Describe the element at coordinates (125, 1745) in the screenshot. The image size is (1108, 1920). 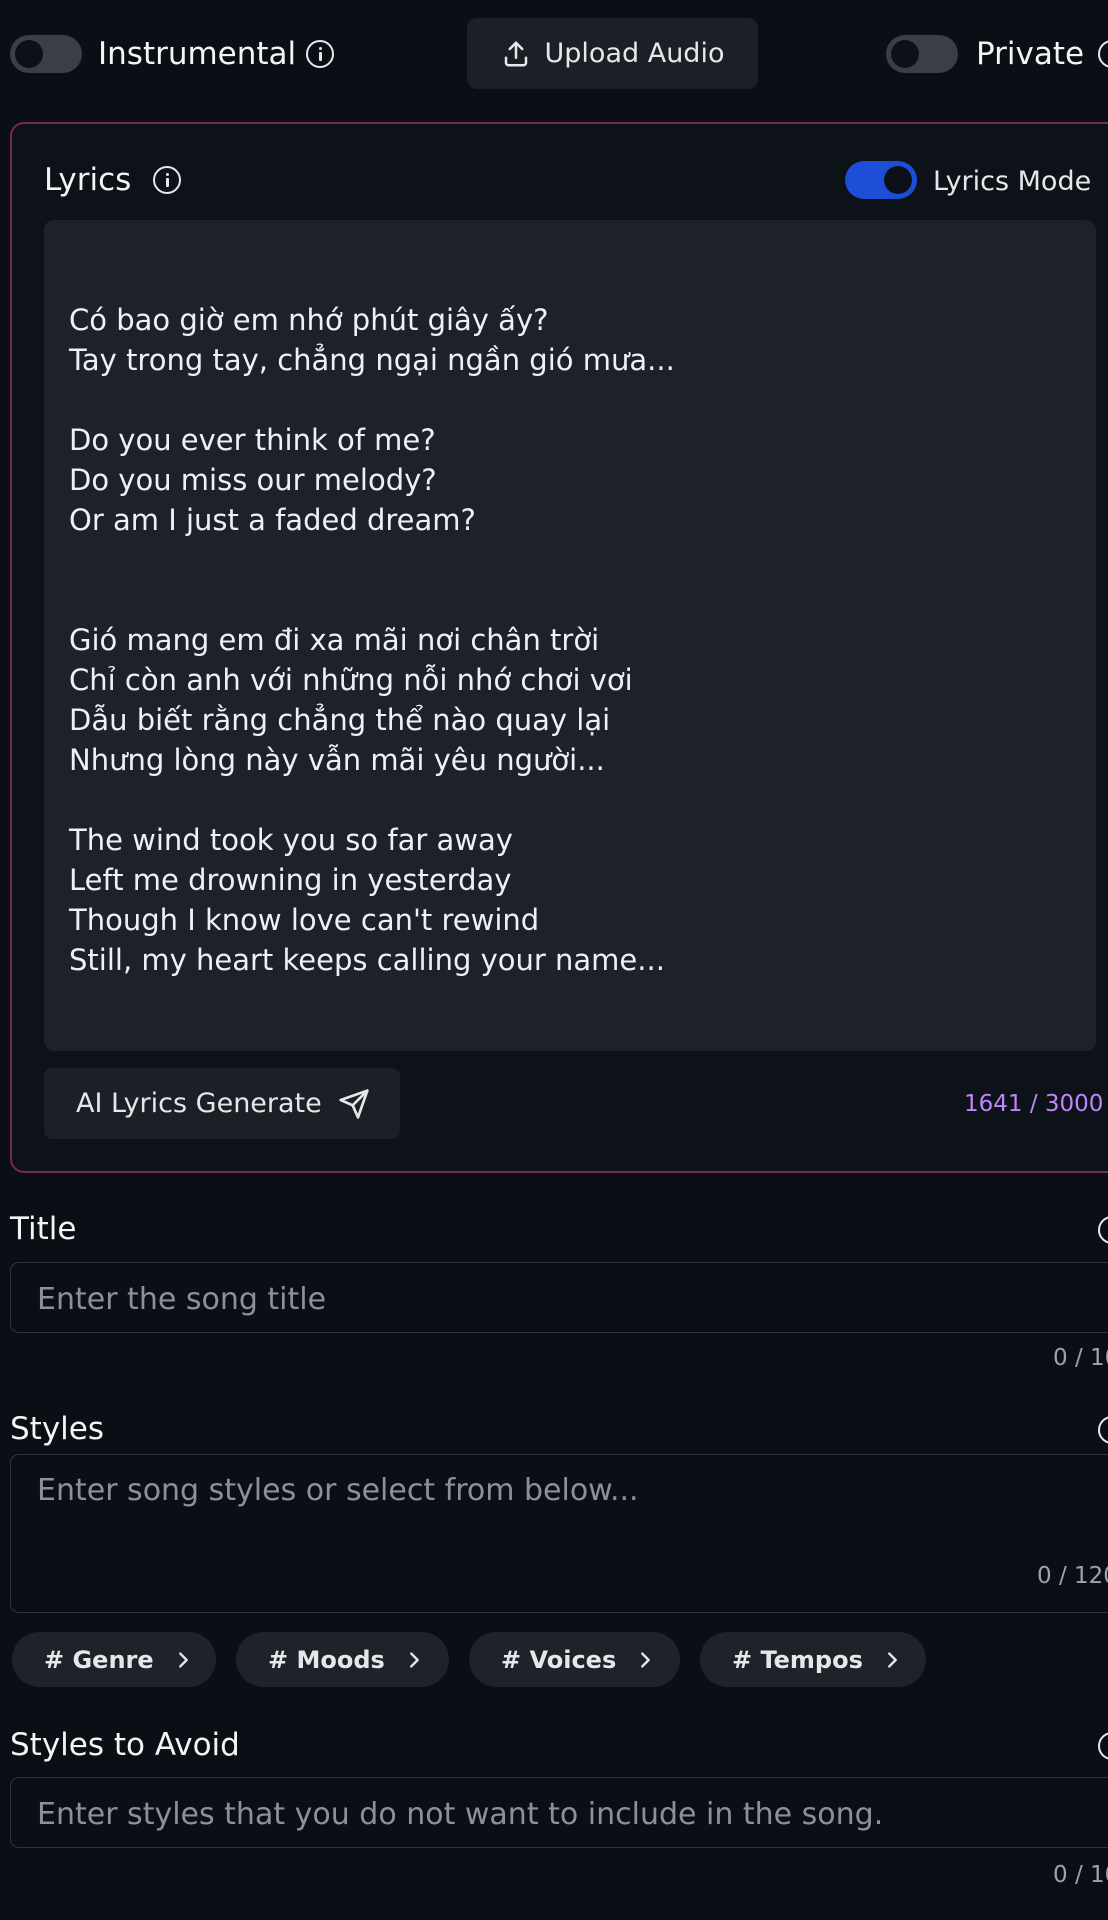
I see `styles-avoid-label: Styles to Avoid` at that location.